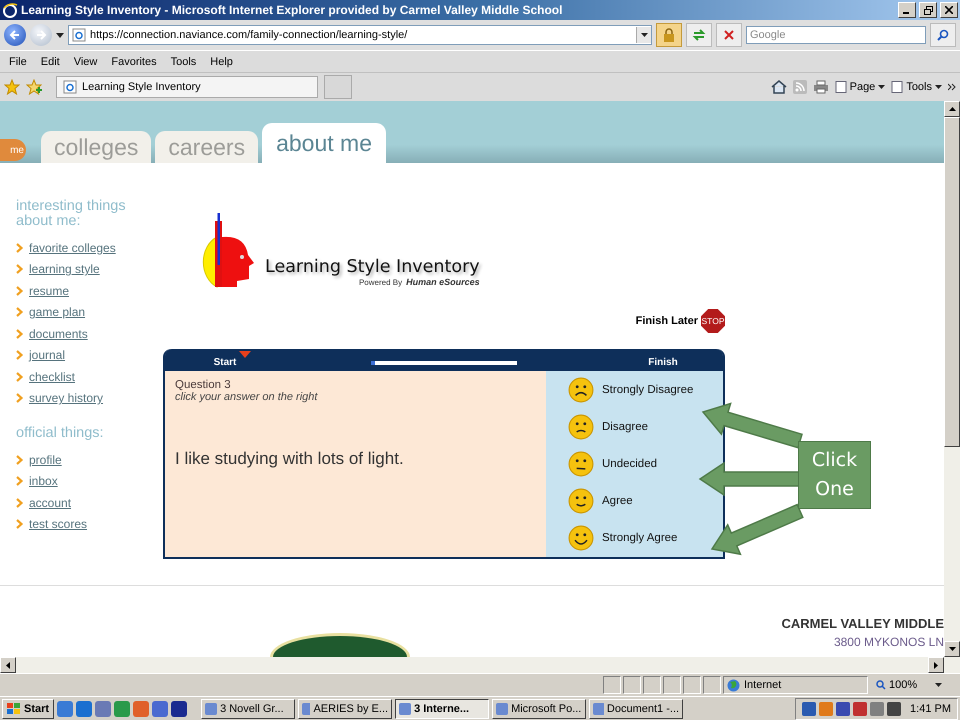 This screenshot has width=960, height=720. What do you see at coordinates (134, 62) in the screenshot?
I see `menu-item: Favorites` at bounding box center [134, 62].